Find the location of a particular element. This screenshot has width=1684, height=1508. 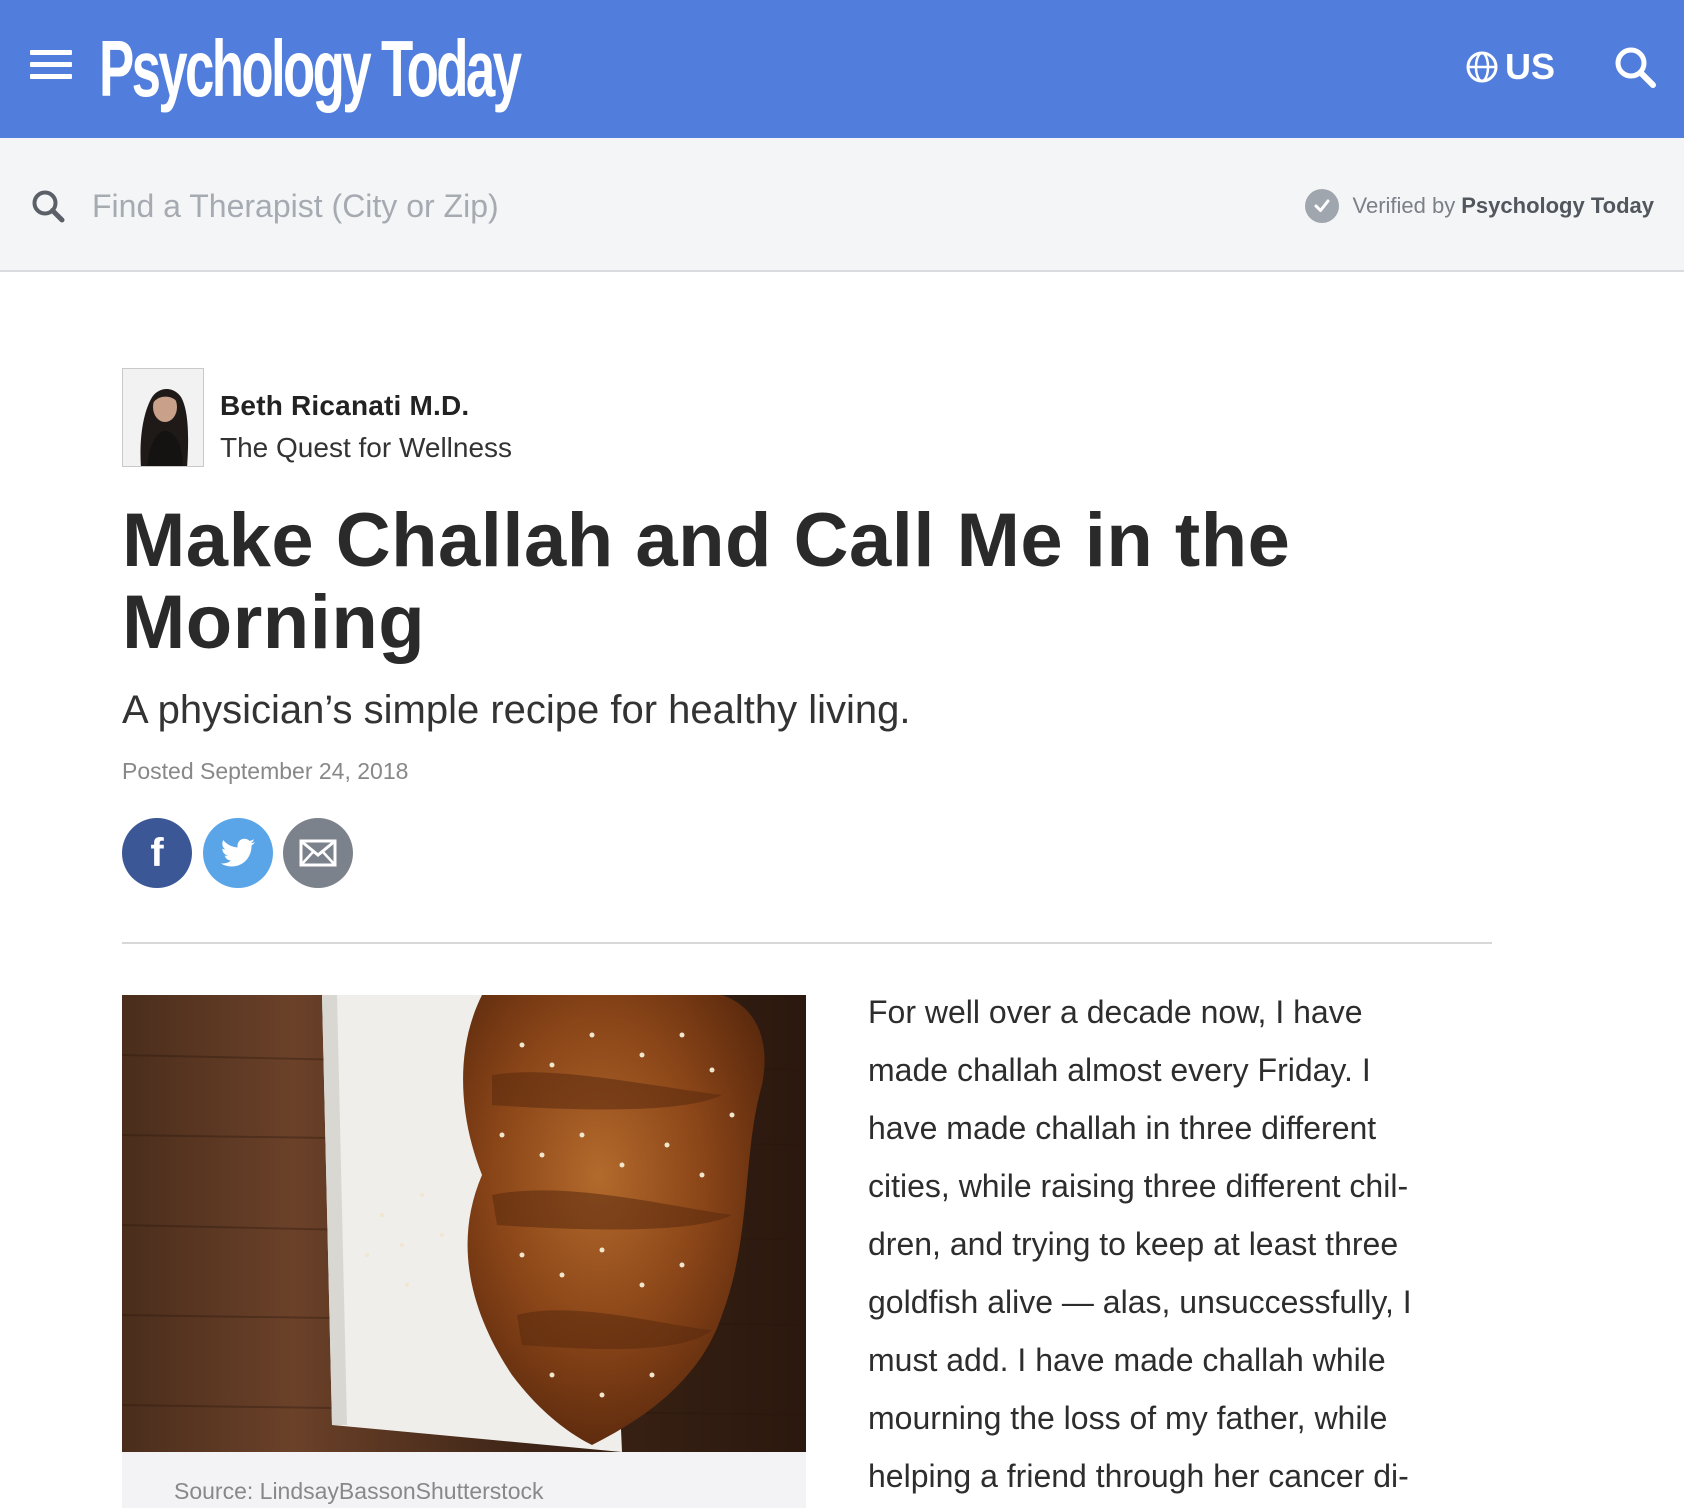

facebook-share-button: f is located at coordinates (157, 853).